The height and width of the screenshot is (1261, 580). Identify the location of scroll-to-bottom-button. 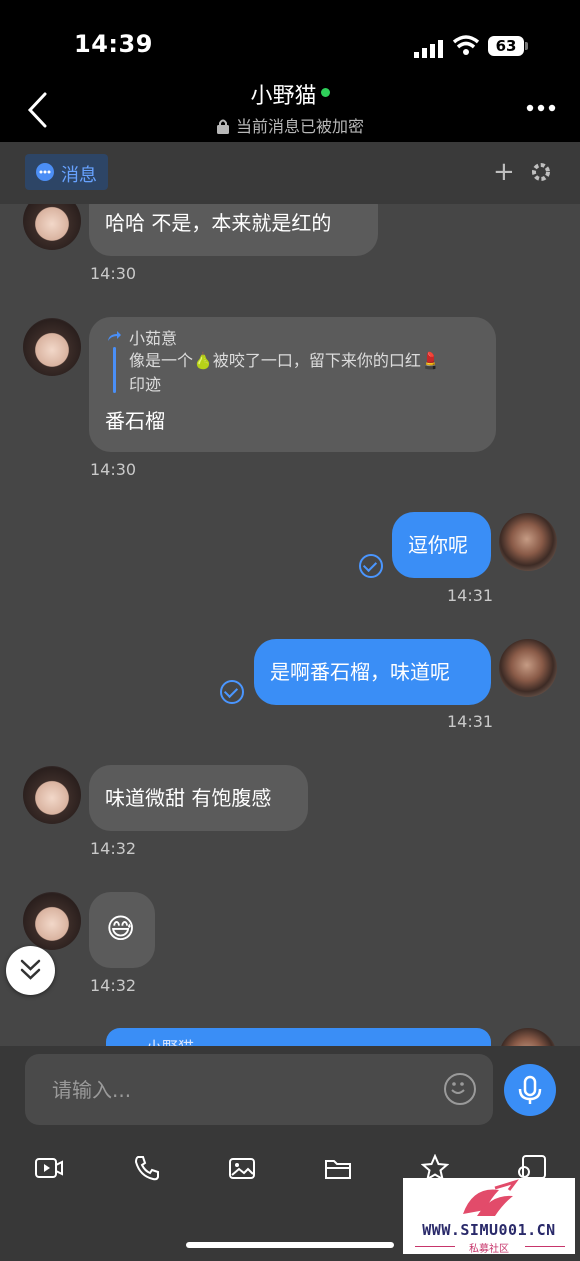
(30, 970).